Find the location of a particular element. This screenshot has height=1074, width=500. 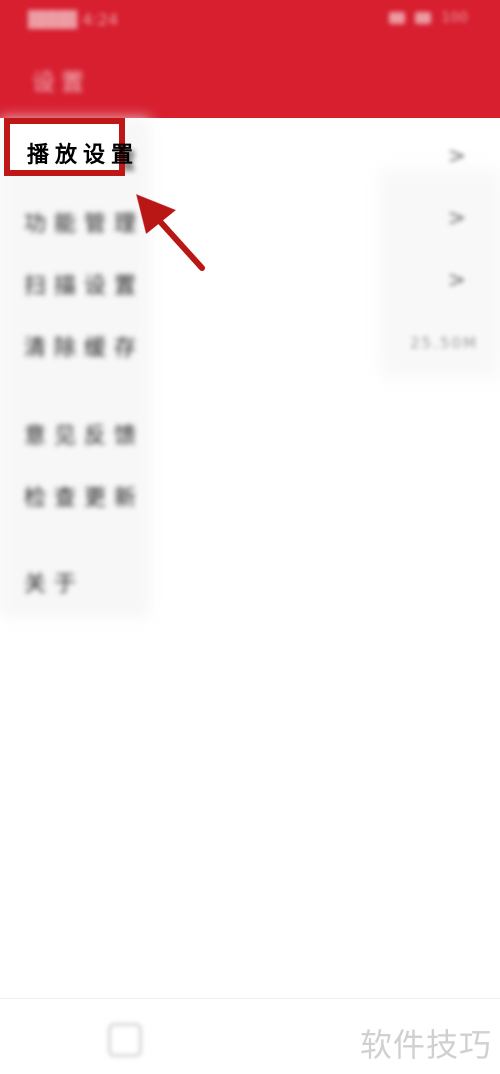

settings-row-scan: 扫描设置 > is located at coordinates (250, 283).